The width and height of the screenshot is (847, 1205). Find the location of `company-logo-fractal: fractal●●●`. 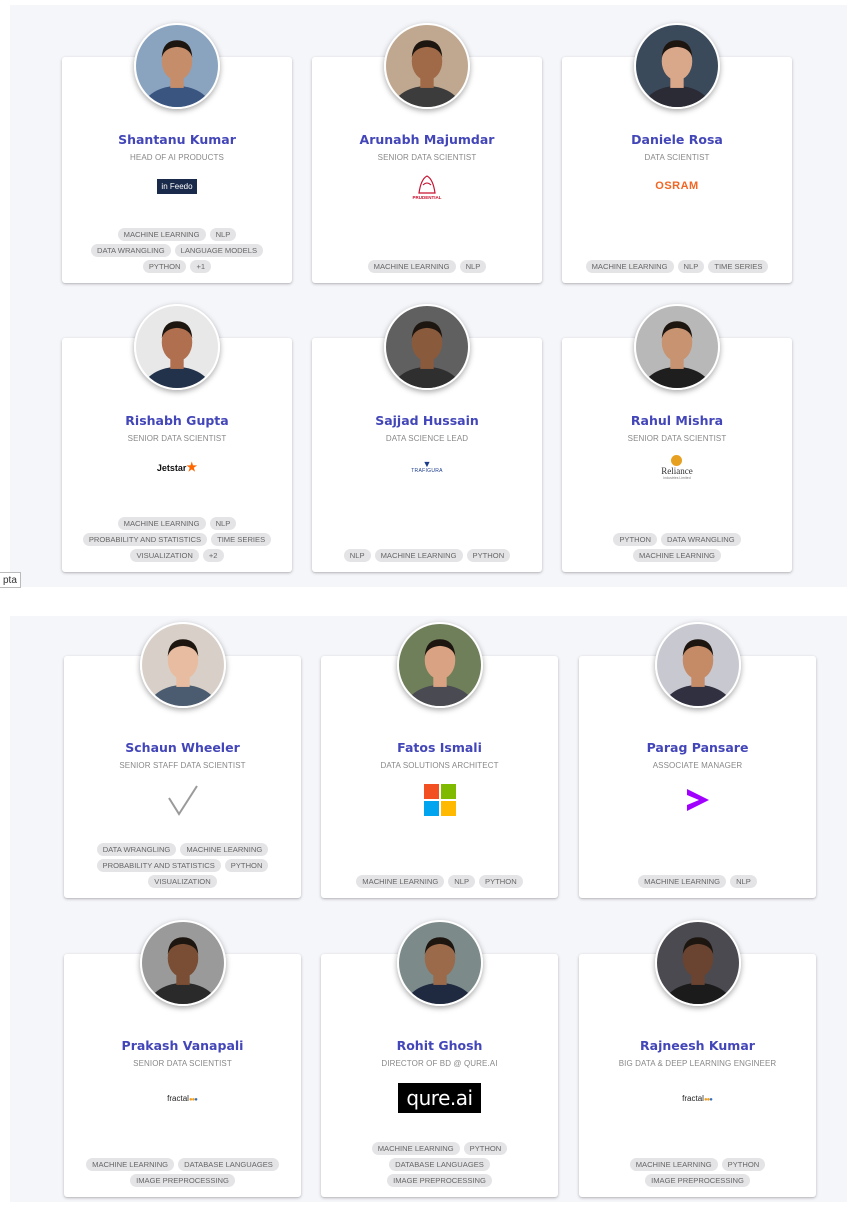

company-logo-fractal: fractal●●● is located at coordinates (182, 1098).